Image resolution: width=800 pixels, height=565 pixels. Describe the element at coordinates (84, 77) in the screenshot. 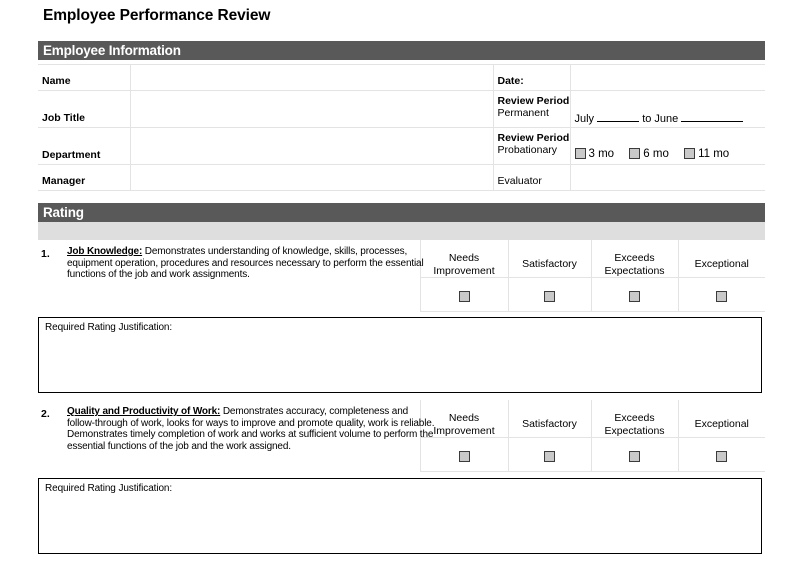

I see `label-name: Name` at that location.